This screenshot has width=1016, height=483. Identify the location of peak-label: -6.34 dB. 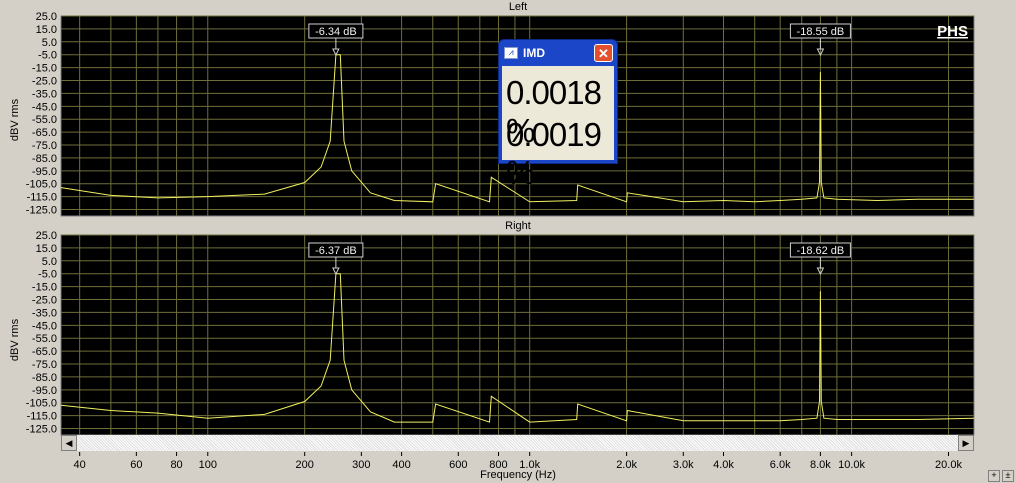
(336, 32).